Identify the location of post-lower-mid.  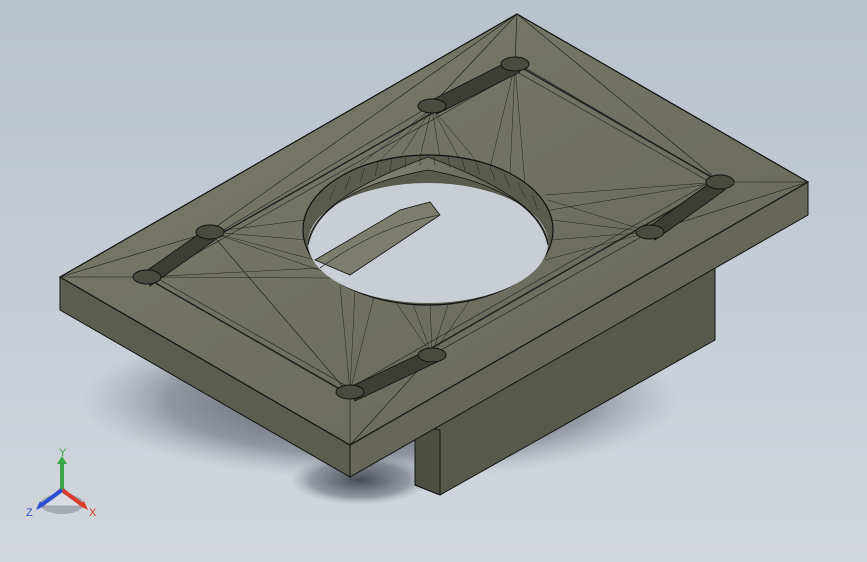
(432, 355).